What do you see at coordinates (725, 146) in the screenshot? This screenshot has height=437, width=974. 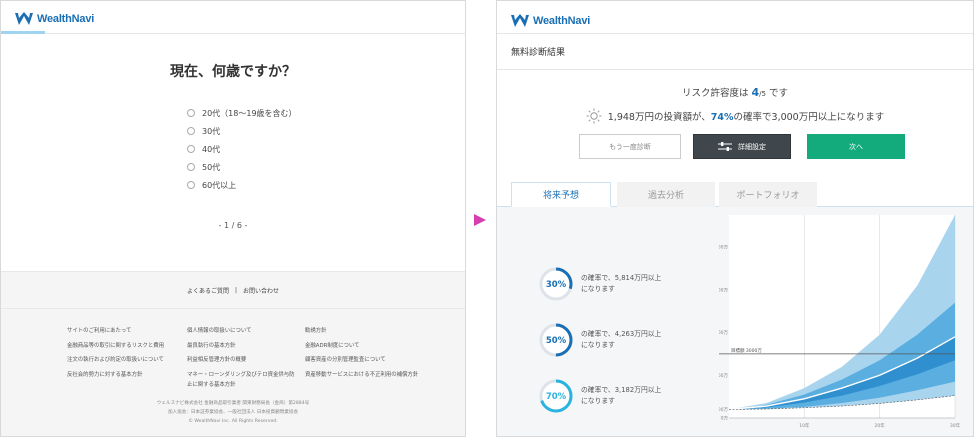 I see `sliders-icon` at bounding box center [725, 146].